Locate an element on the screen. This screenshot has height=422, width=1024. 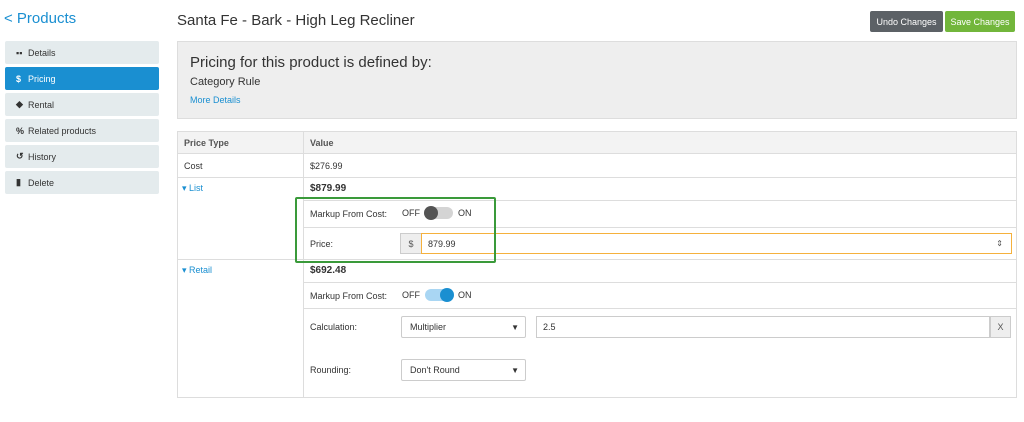
multiplier-suffix: X is located at coordinates (1000, 327).